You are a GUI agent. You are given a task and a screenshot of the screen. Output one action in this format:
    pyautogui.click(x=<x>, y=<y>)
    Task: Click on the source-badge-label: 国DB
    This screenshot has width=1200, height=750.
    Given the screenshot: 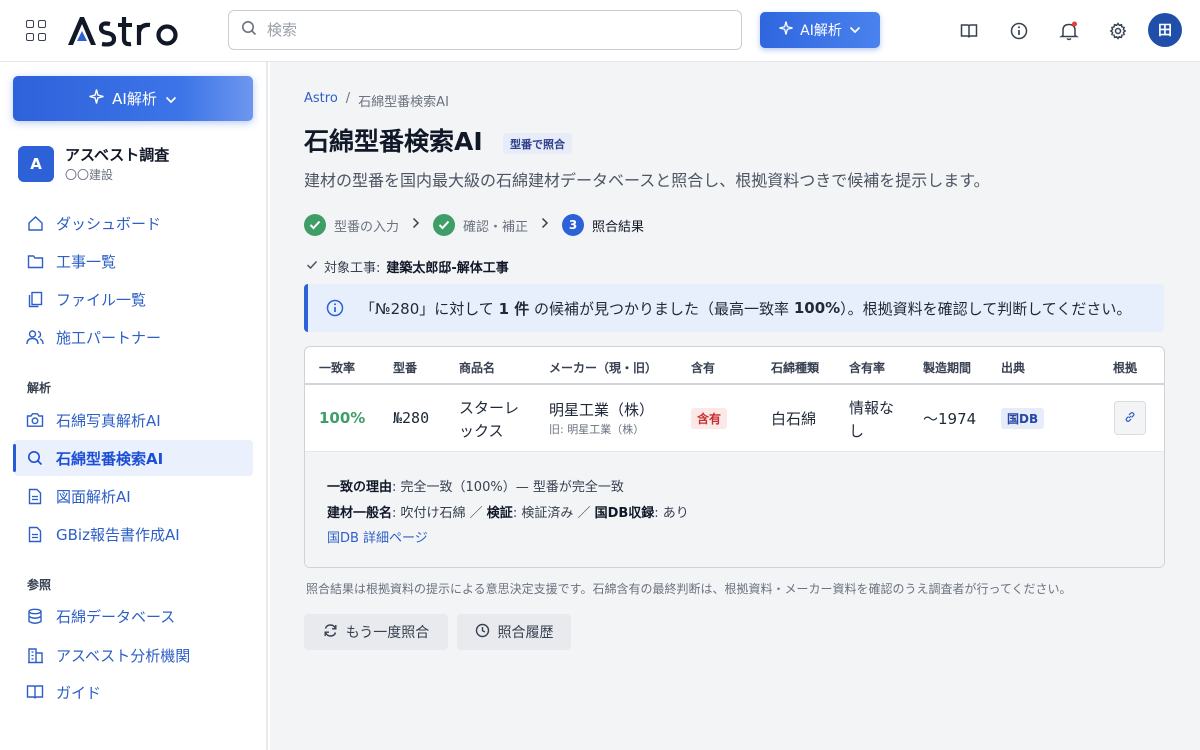 What is the action you would take?
    pyautogui.click(x=1023, y=418)
    